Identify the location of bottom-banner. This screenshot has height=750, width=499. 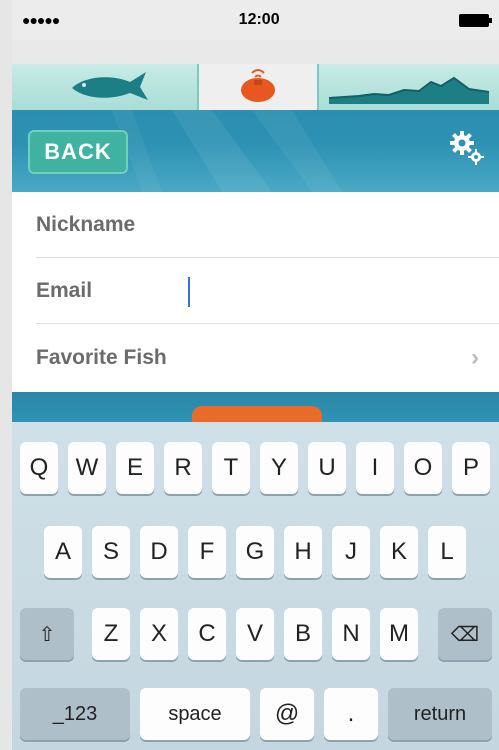
(255, 407).